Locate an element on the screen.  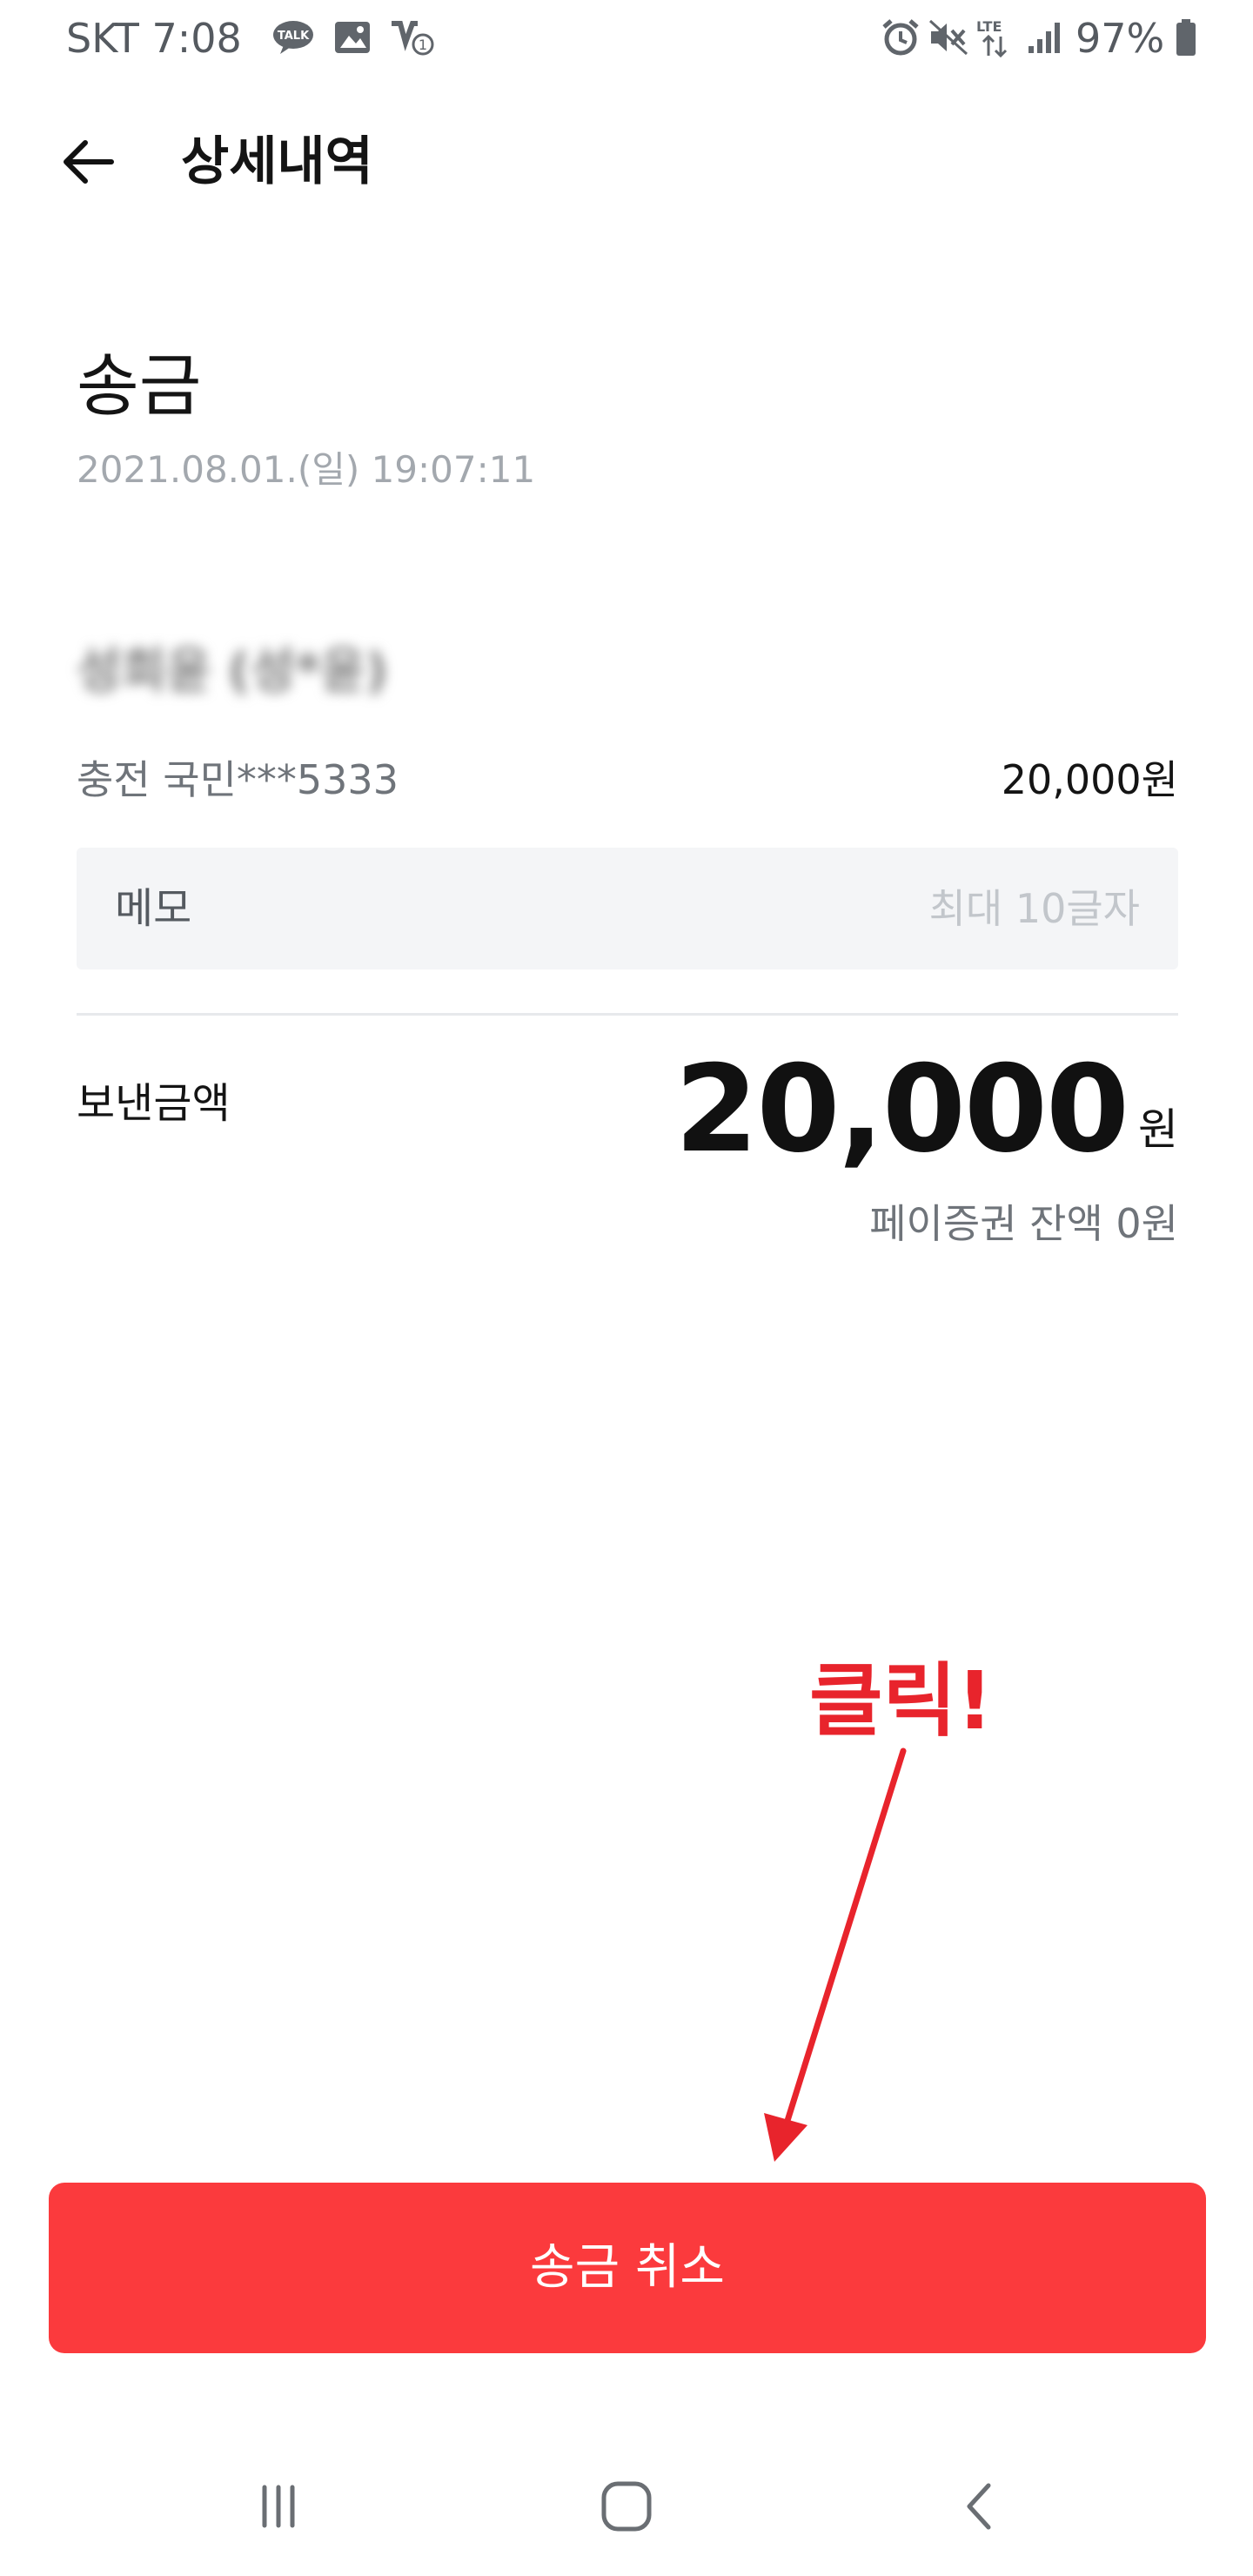
charge-amount: 20,000원 is located at coordinates (1089, 779).